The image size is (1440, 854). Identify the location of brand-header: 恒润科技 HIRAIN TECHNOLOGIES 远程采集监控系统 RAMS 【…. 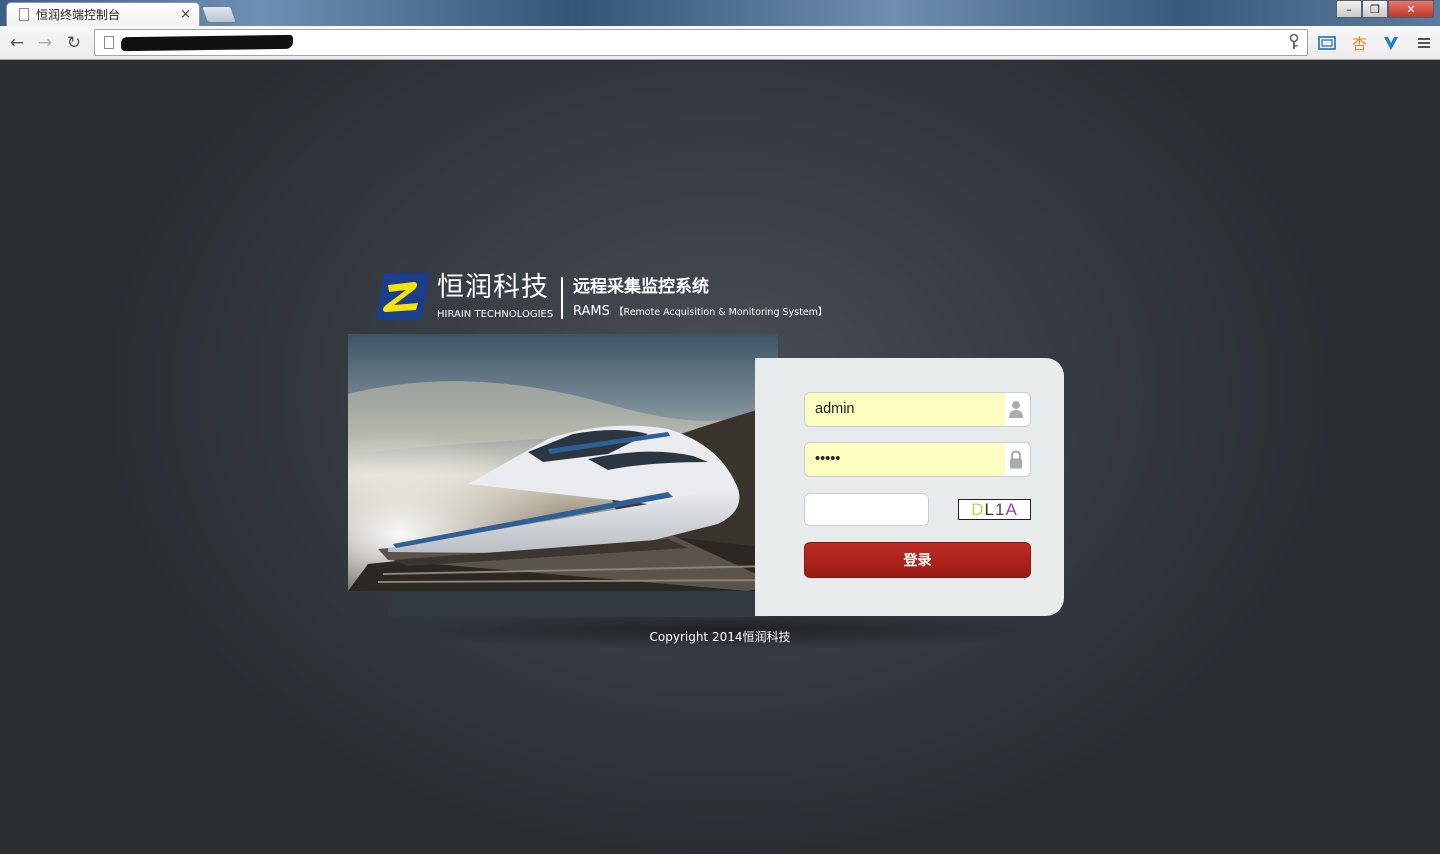
(604, 297).